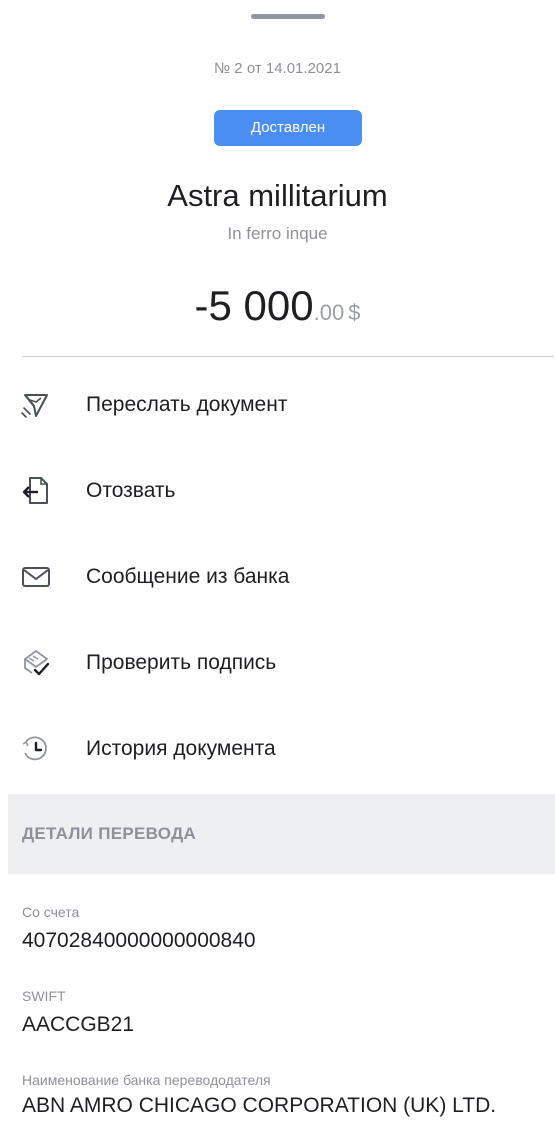 The width and height of the screenshot is (555, 1124). What do you see at coordinates (281, 834) in the screenshot?
I see `transfer-details-header: ДЕТАЛИ ПЕРЕВОДА` at bounding box center [281, 834].